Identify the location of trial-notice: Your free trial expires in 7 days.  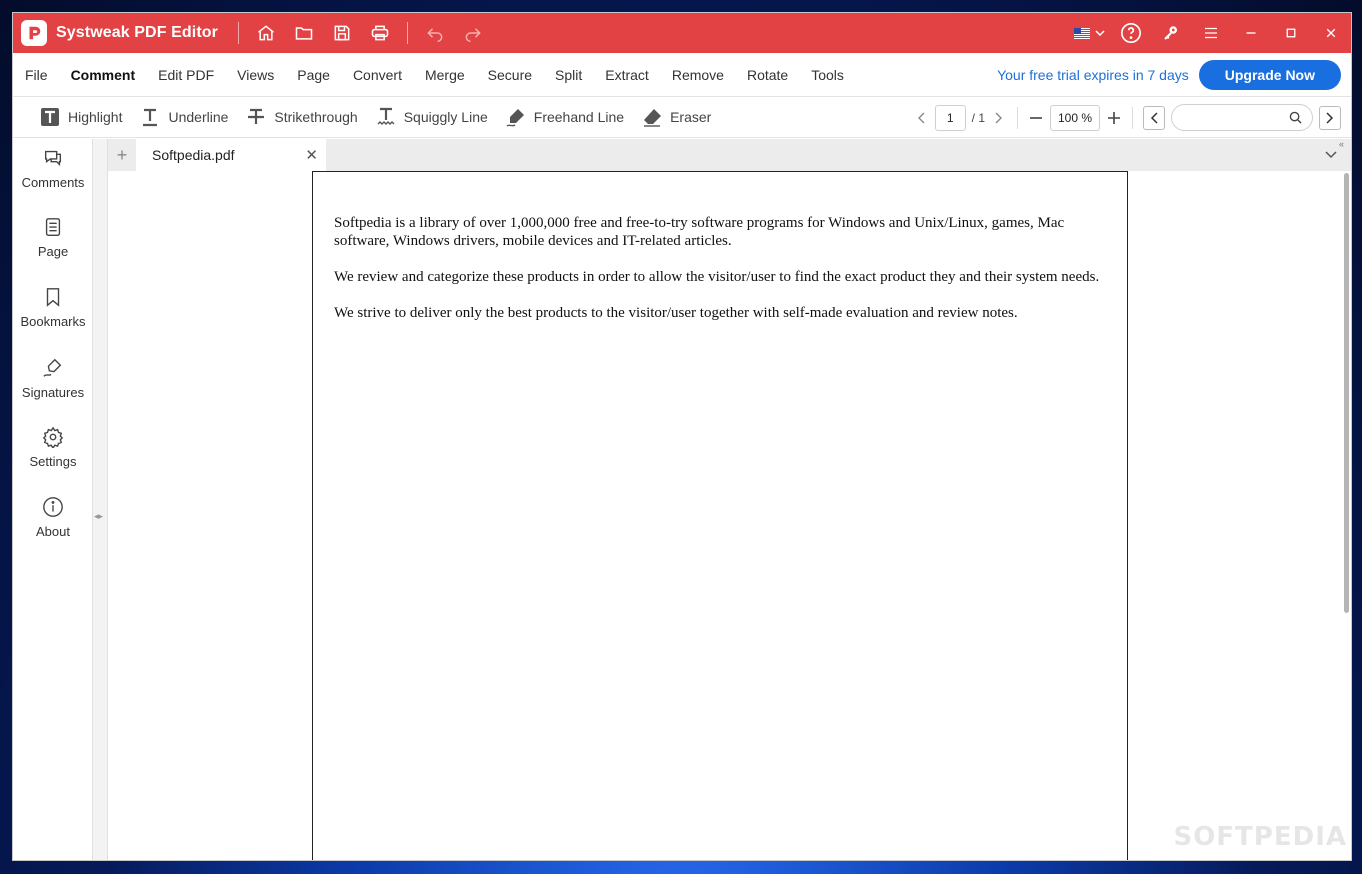
(1093, 75).